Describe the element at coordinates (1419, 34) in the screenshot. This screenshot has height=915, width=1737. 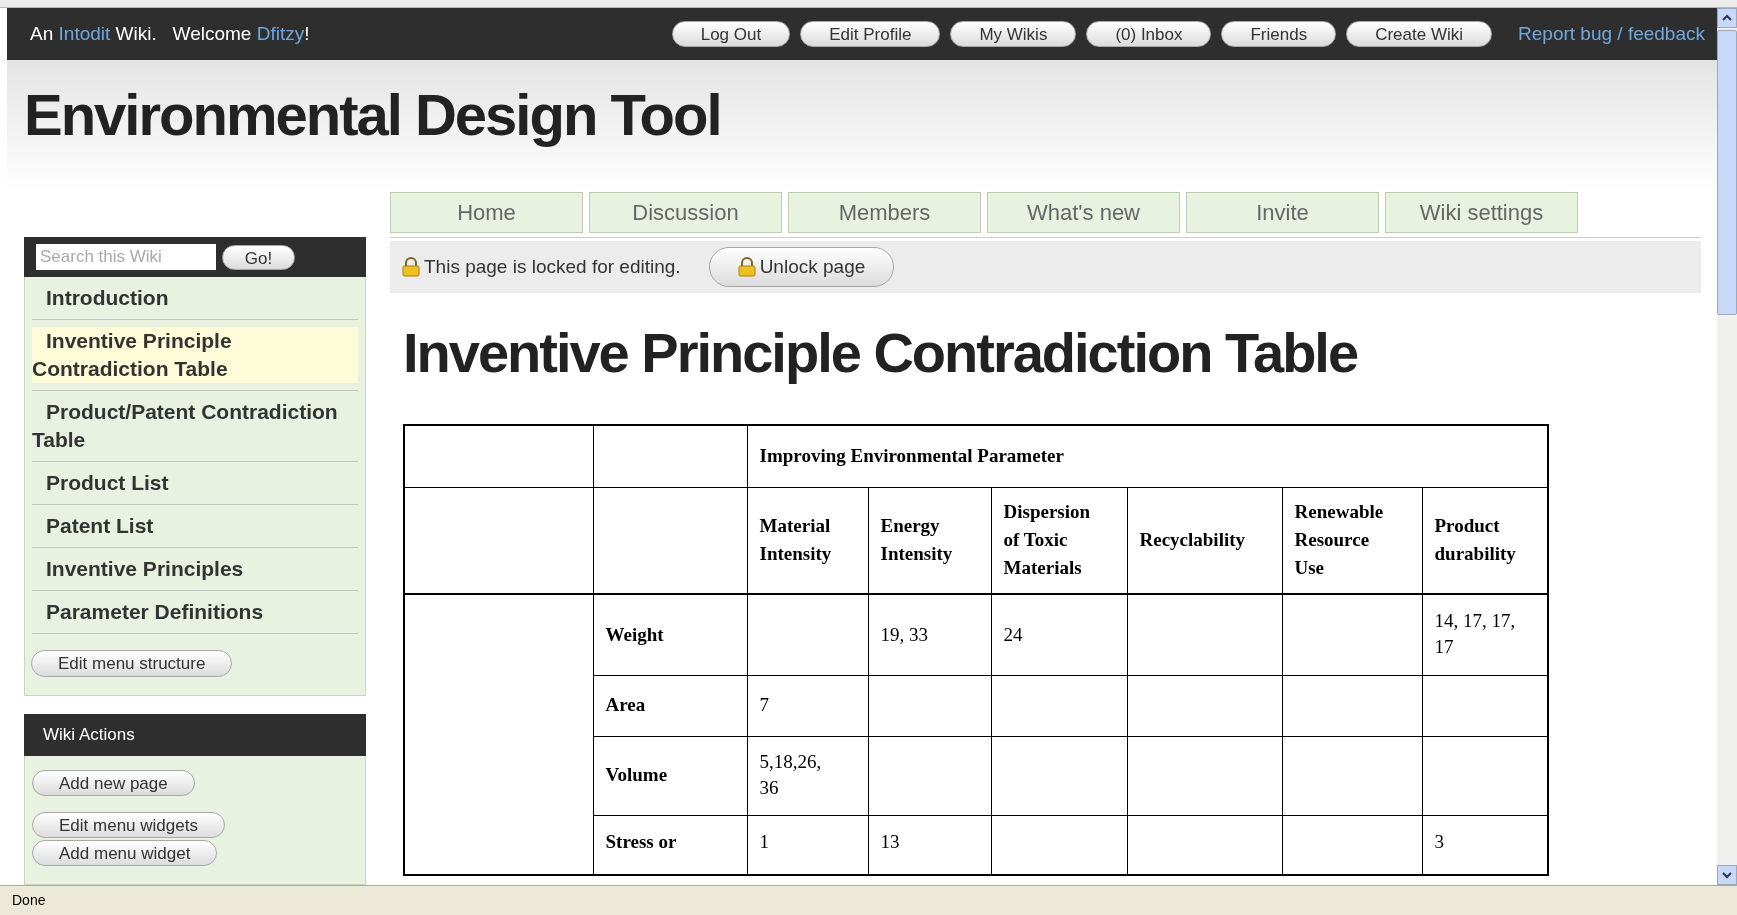
I see `header-button: Create Wiki` at that location.